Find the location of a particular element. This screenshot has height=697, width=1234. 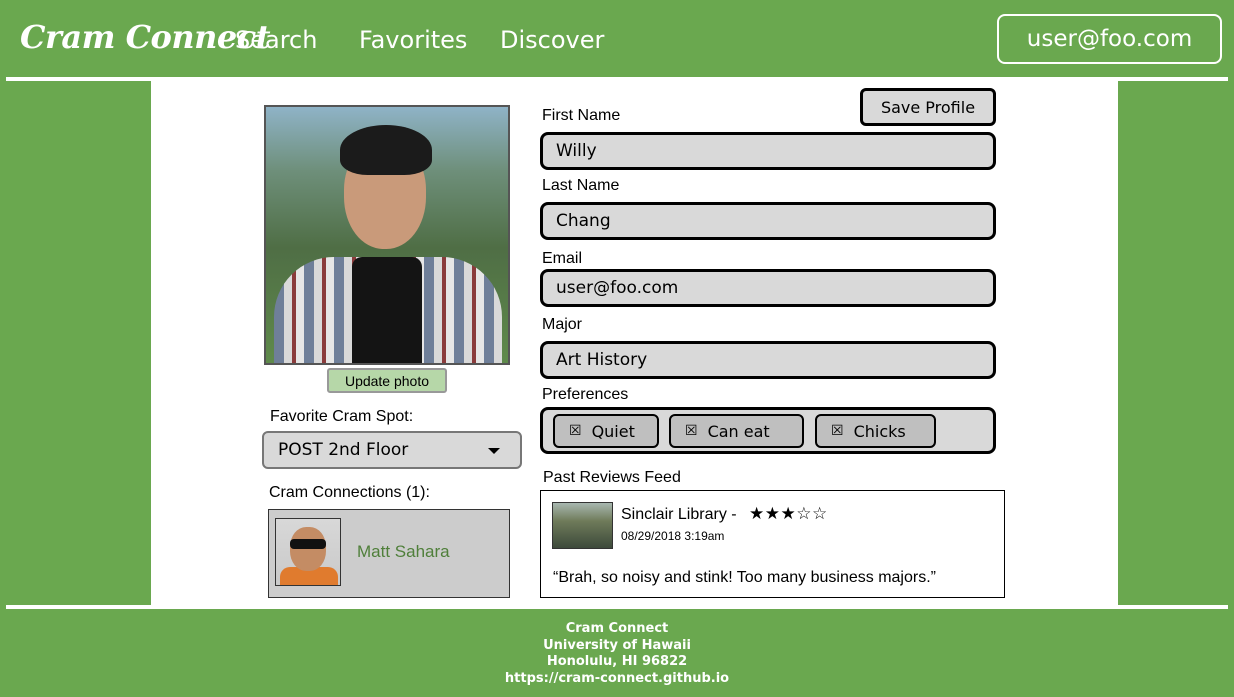

preference-chip-label: Chicks is located at coordinates (879, 431).